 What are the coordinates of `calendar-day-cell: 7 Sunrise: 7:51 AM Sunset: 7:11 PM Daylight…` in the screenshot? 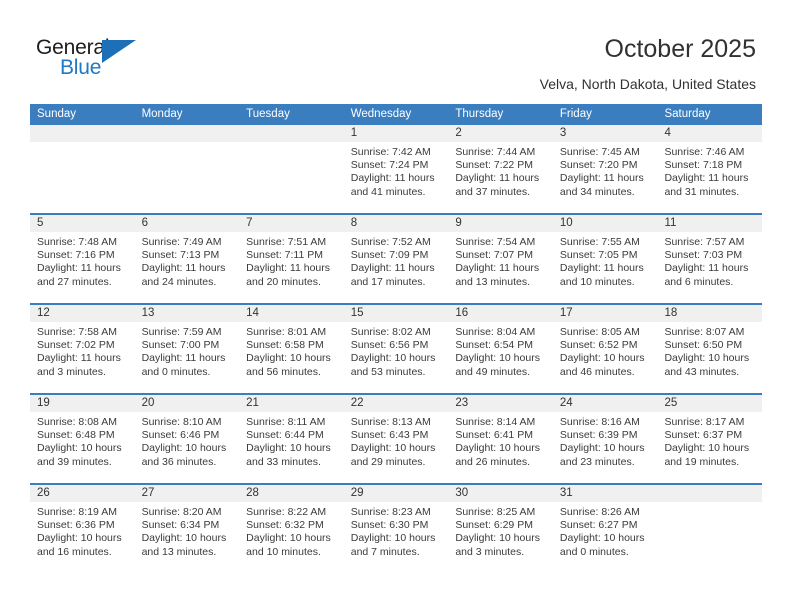 It's located at (291, 259).